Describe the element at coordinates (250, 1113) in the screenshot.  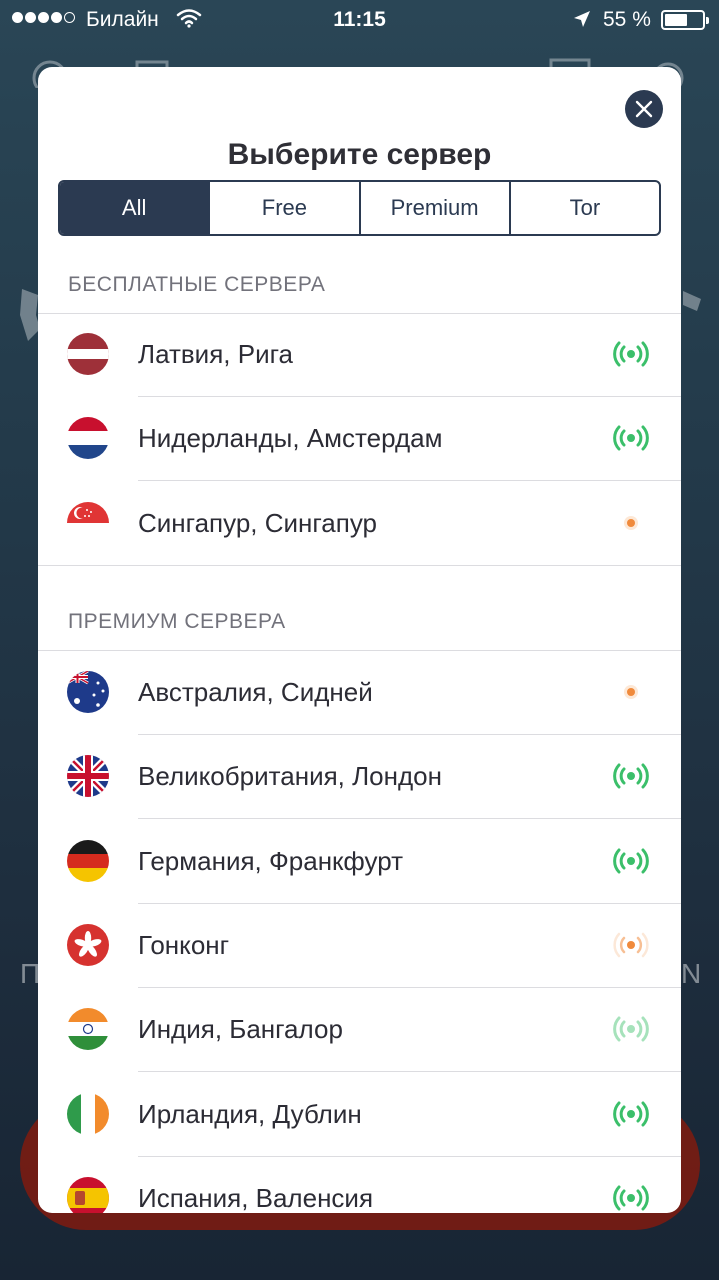
I see `server-name: Ирландия, Дублин` at that location.